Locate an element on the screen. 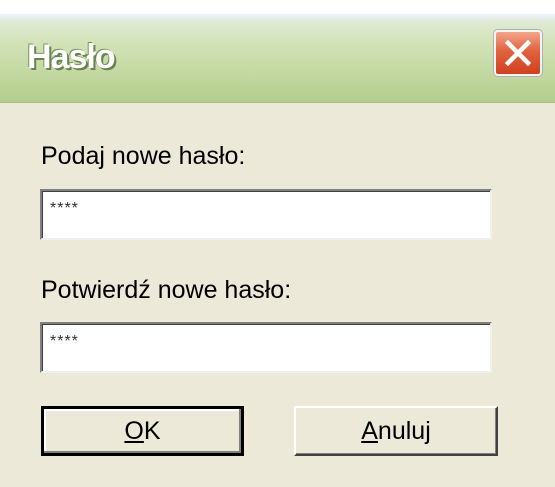 The image size is (555, 487). window-title: Hasło is located at coordinates (71, 57).